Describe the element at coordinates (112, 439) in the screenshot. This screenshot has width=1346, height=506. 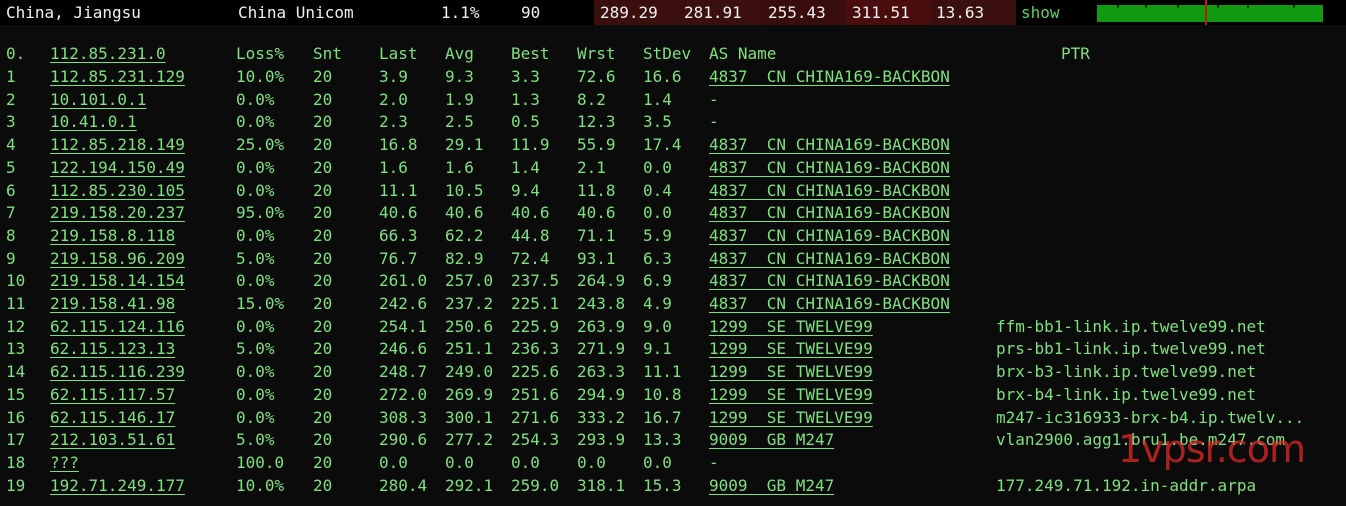
I see `hop-host: 212.103.51.61` at that location.